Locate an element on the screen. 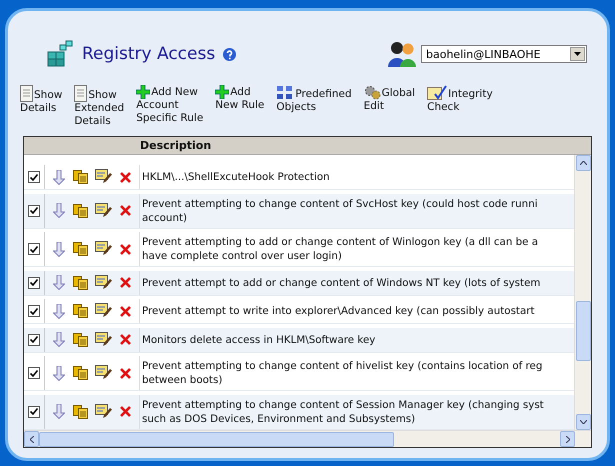  user-select: baohelin@LINBAOHE is located at coordinates (504, 54).